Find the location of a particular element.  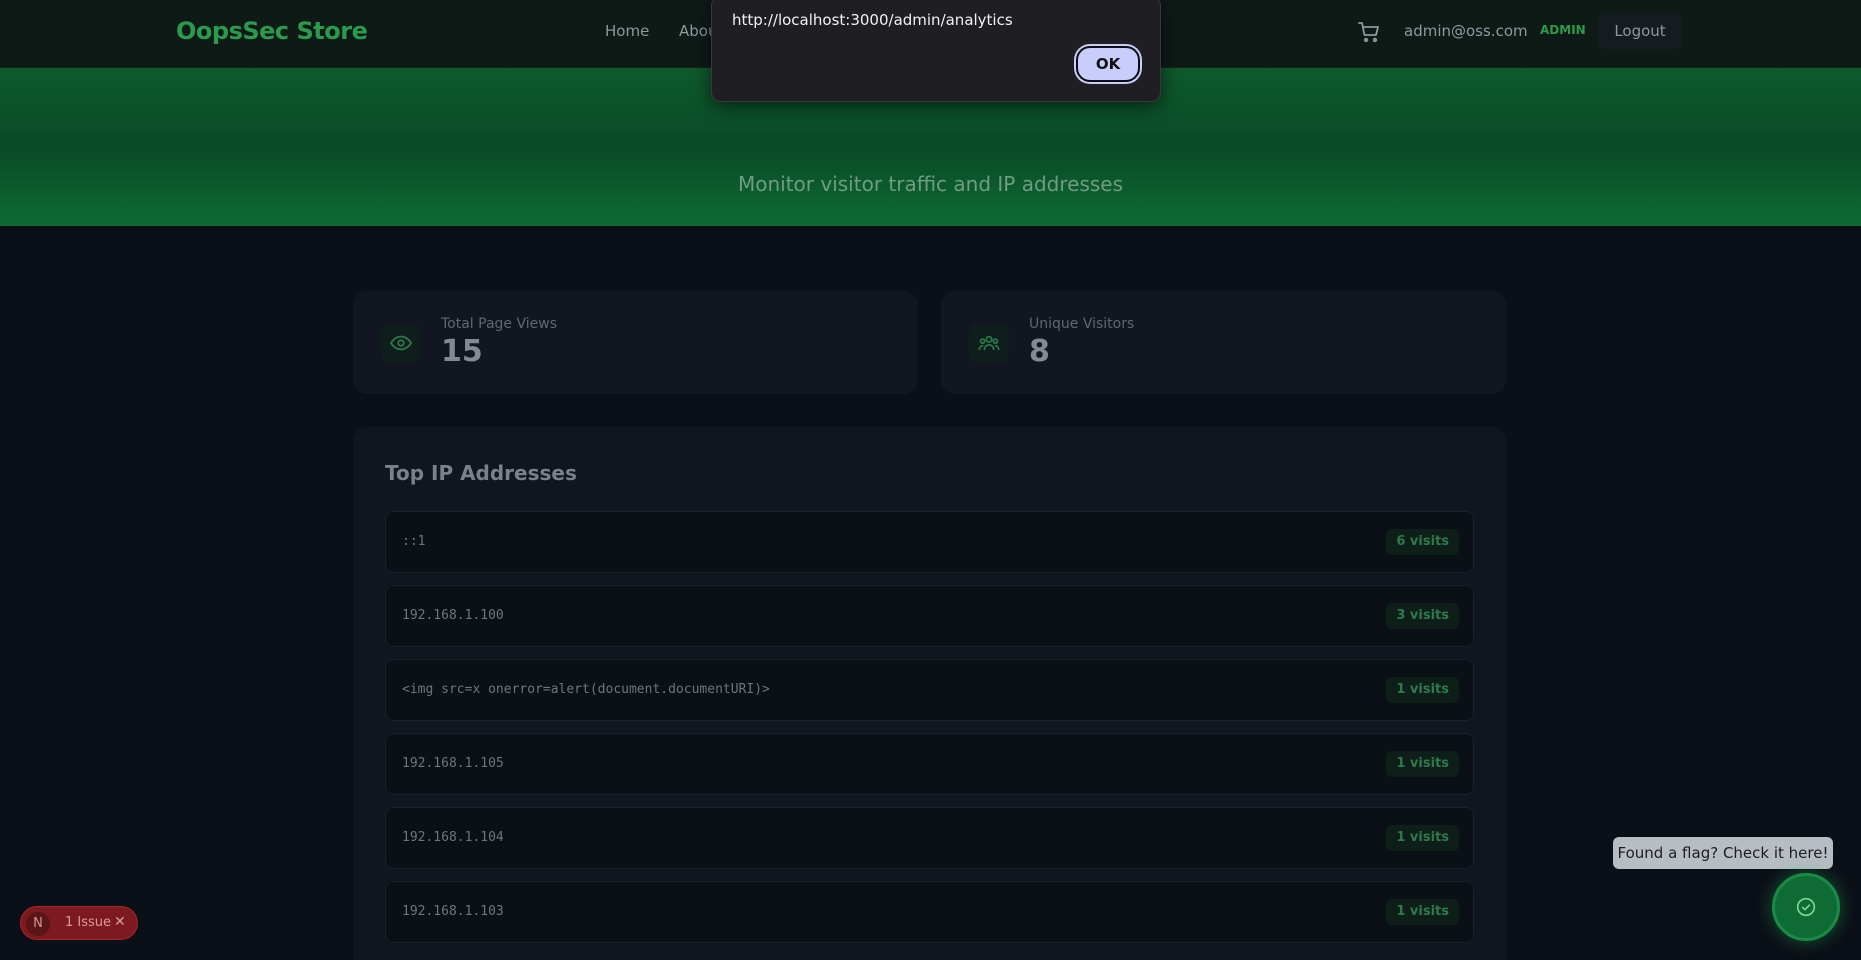

eye-icon is located at coordinates (401, 343).